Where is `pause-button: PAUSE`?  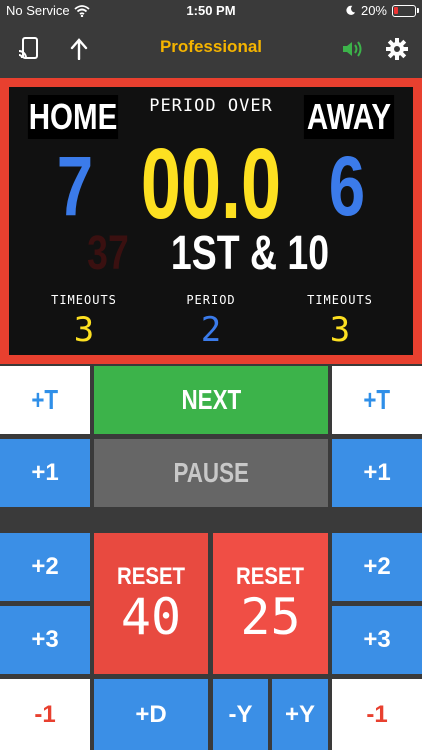
pause-button: PAUSE is located at coordinates (211, 473).